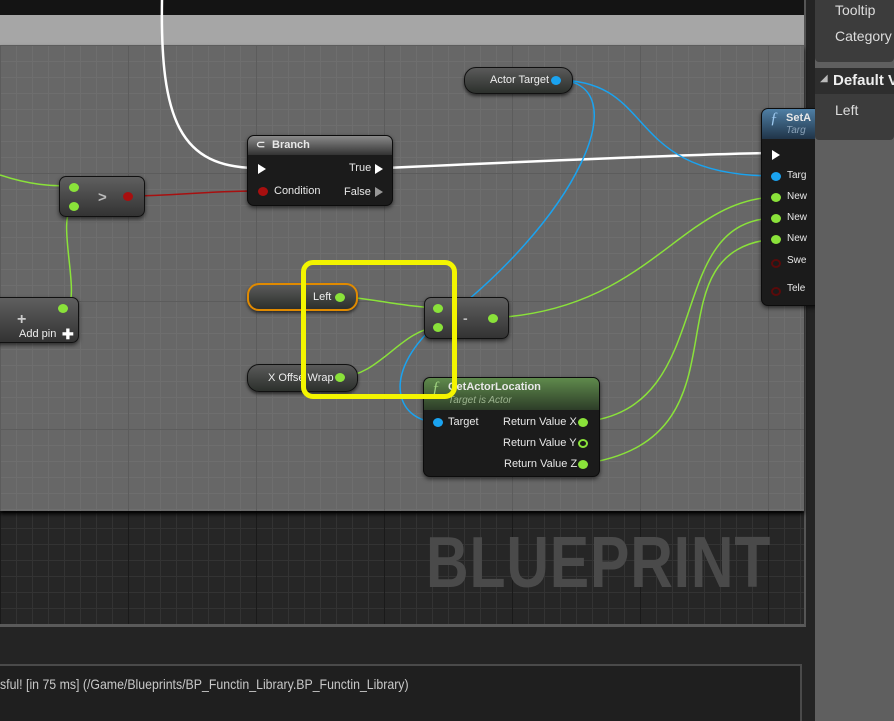 The height and width of the screenshot is (721, 894). Describe the element at coordinates (855, 10) in the screenshot. I see `tooltip-label: Tooltip` at that location.